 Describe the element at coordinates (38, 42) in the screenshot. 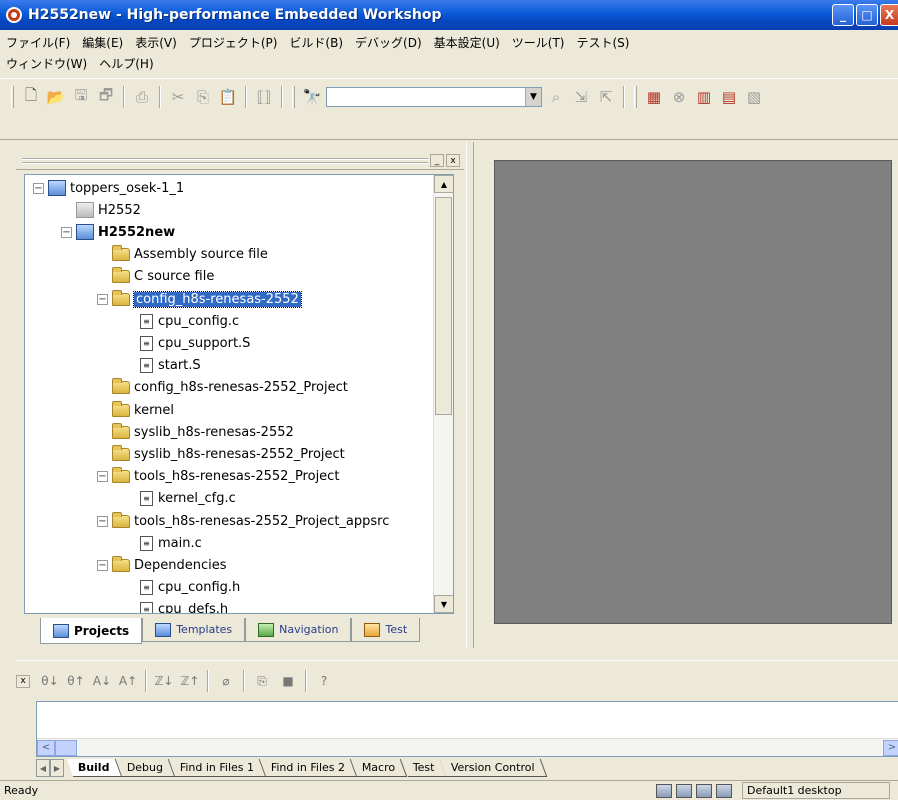

I see `menu-item: ファイル(F)` at that location.